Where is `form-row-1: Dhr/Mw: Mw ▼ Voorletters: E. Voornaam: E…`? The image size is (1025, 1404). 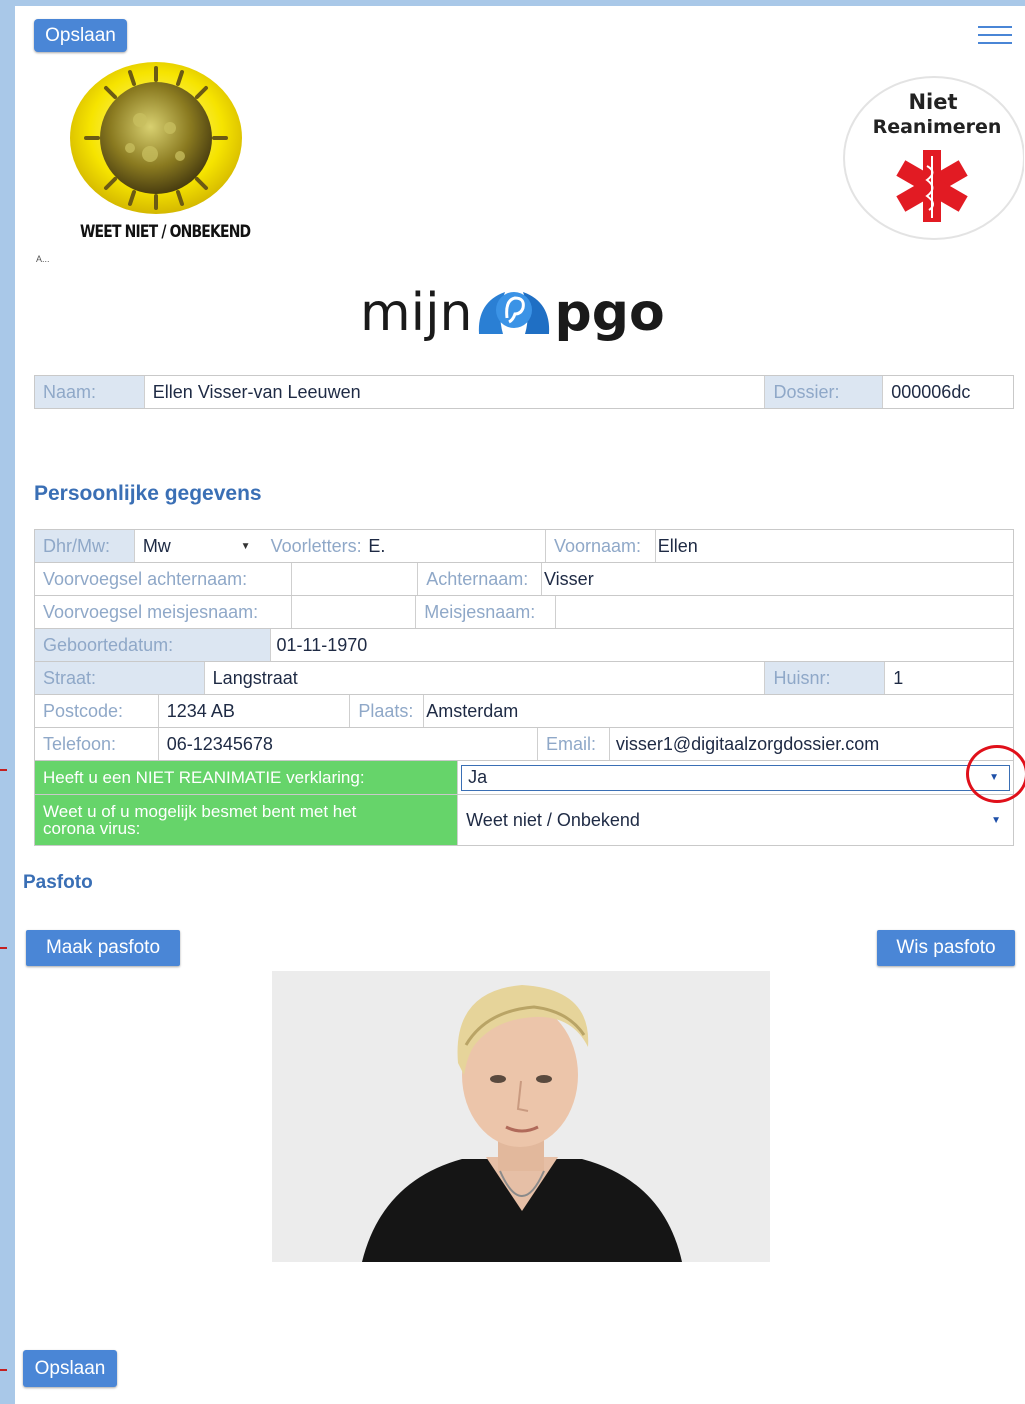 form-row-1: Dhr/Mw: Mw ▼ Voorletters: E. Voornaam: E… is located at coordinates (524, 546).